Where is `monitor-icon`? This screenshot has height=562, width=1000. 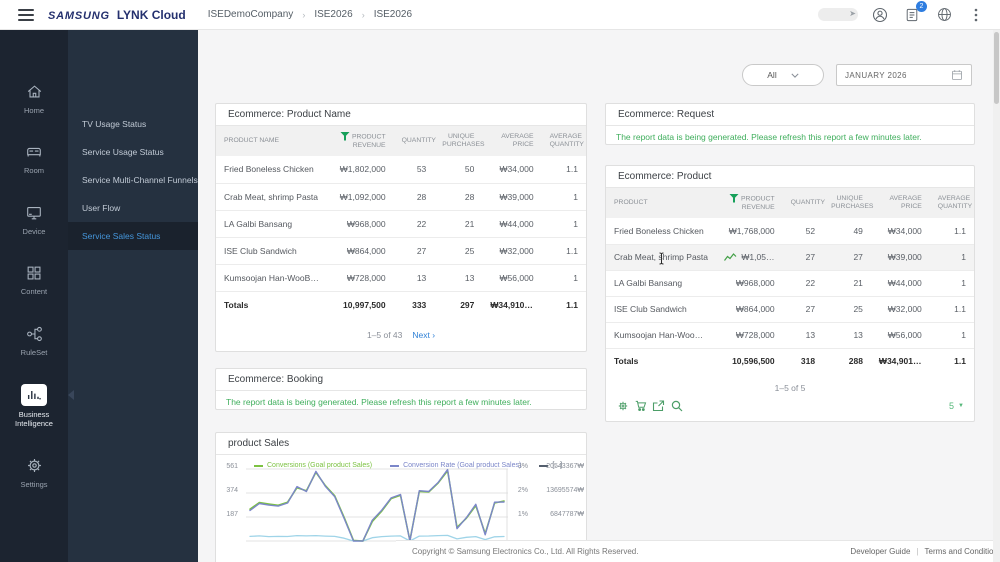
monitor-icon is located at coordinates (34, 213).